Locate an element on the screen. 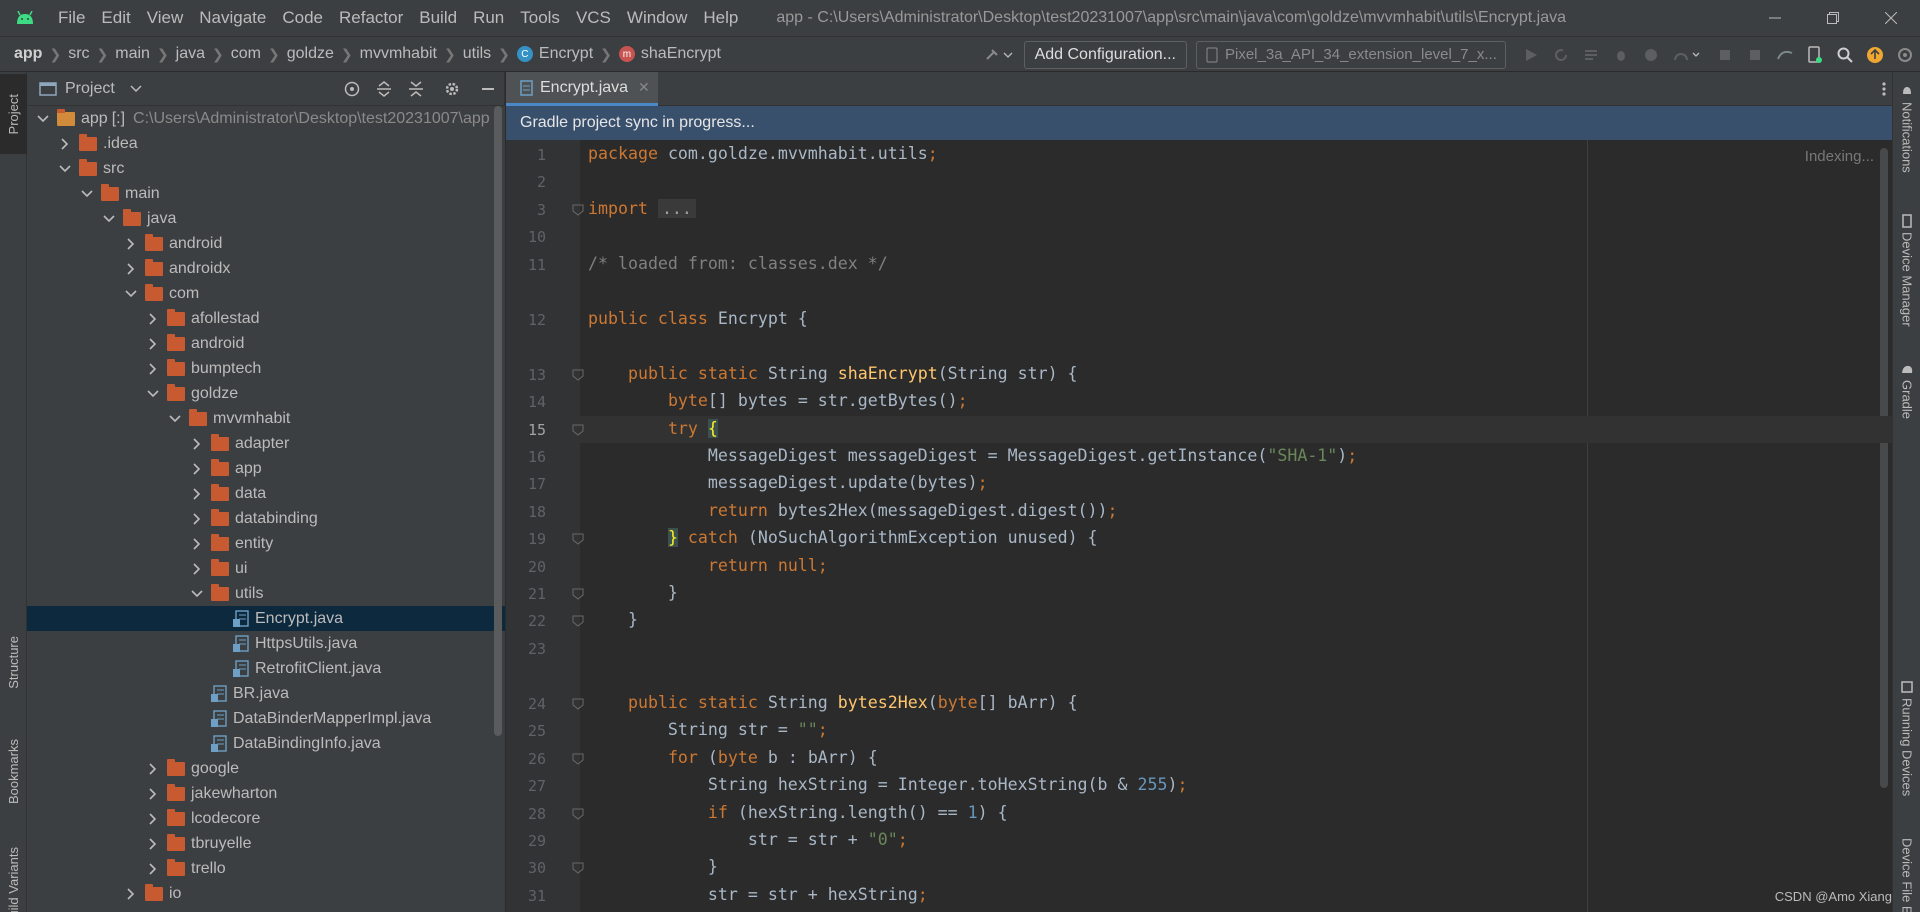 The height and width of the screenshot is (912, 1920). sync-gradle-icon is located at coordinates (1785, 55).